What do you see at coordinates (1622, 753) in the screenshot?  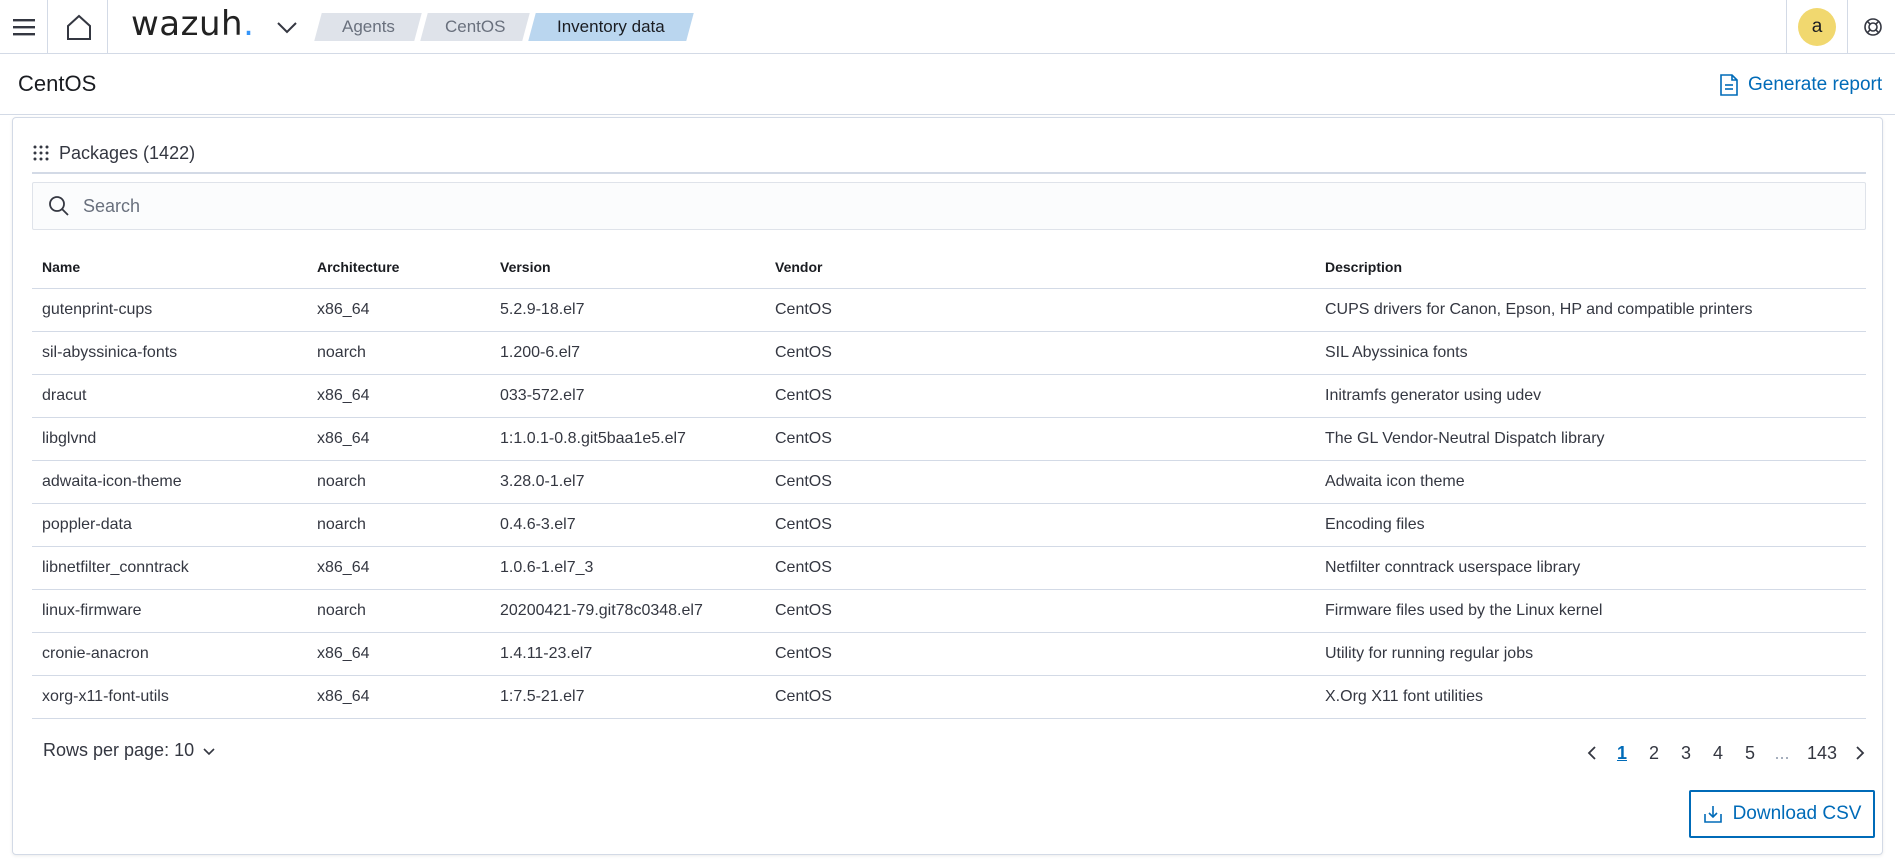 I see `page-button-1: 1` at bounding box center [1622, 753].